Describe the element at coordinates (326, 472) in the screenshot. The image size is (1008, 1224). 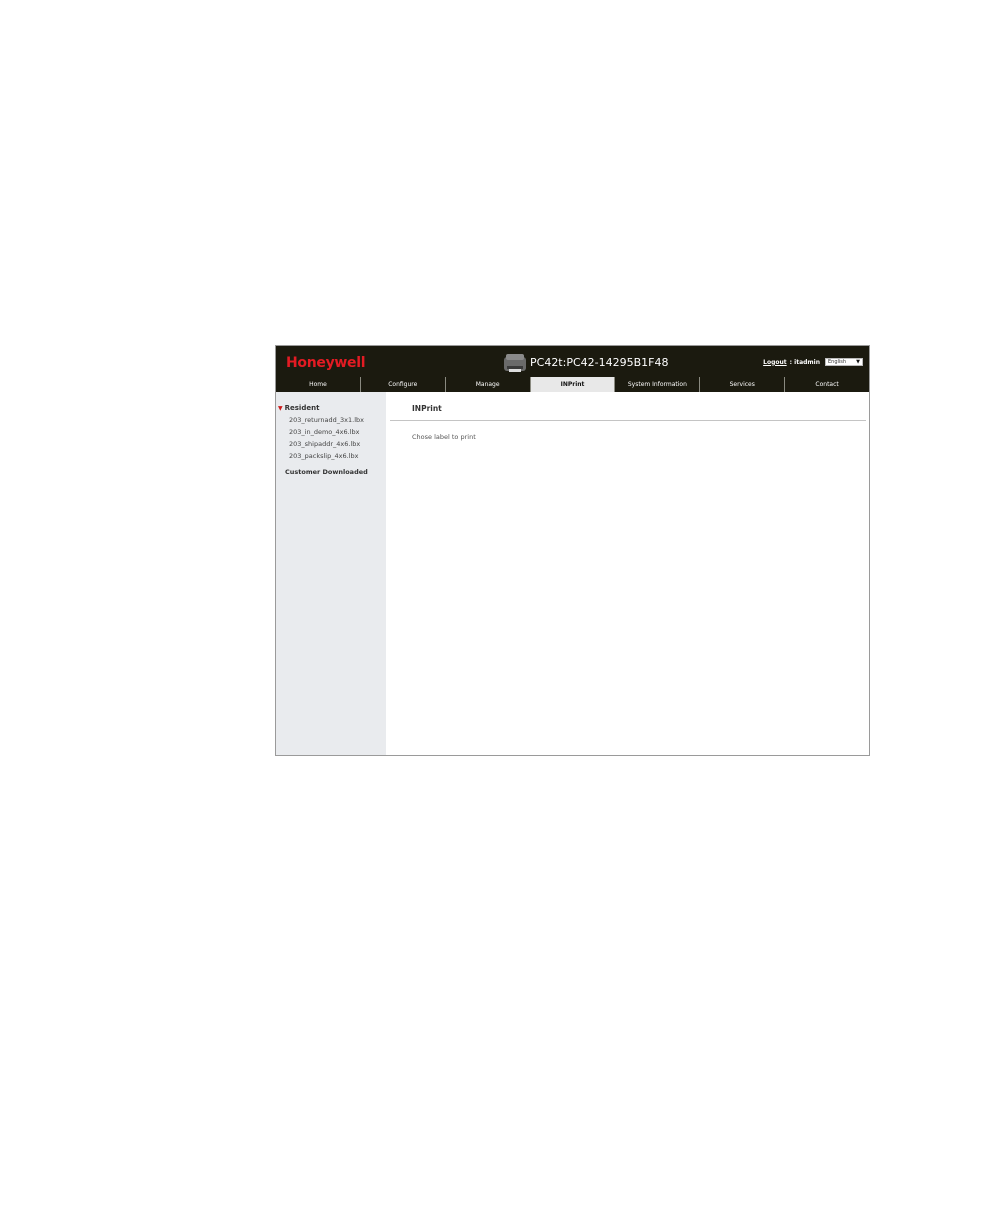
I see `customer-downloaded-group: Customer Downloaded` at that location.